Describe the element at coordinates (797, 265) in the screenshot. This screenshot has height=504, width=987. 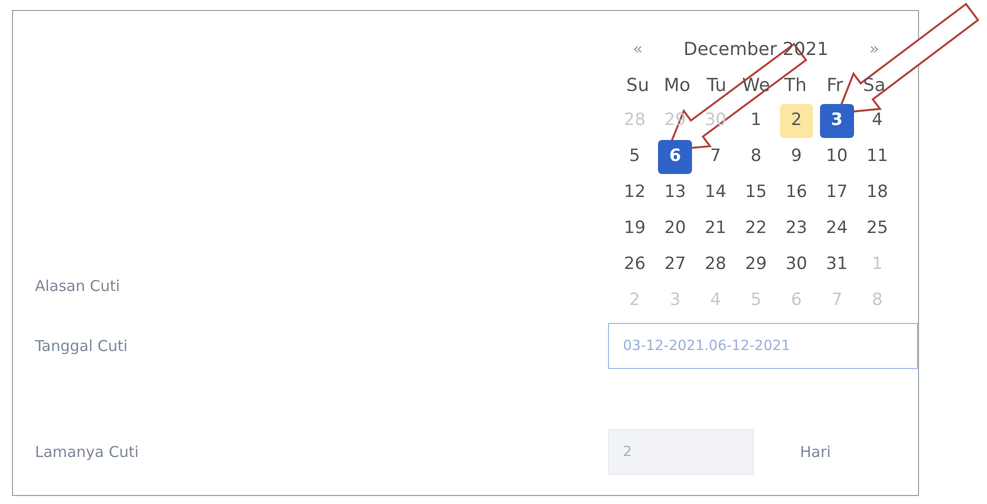
I see `calendar-day: 30` at that location.